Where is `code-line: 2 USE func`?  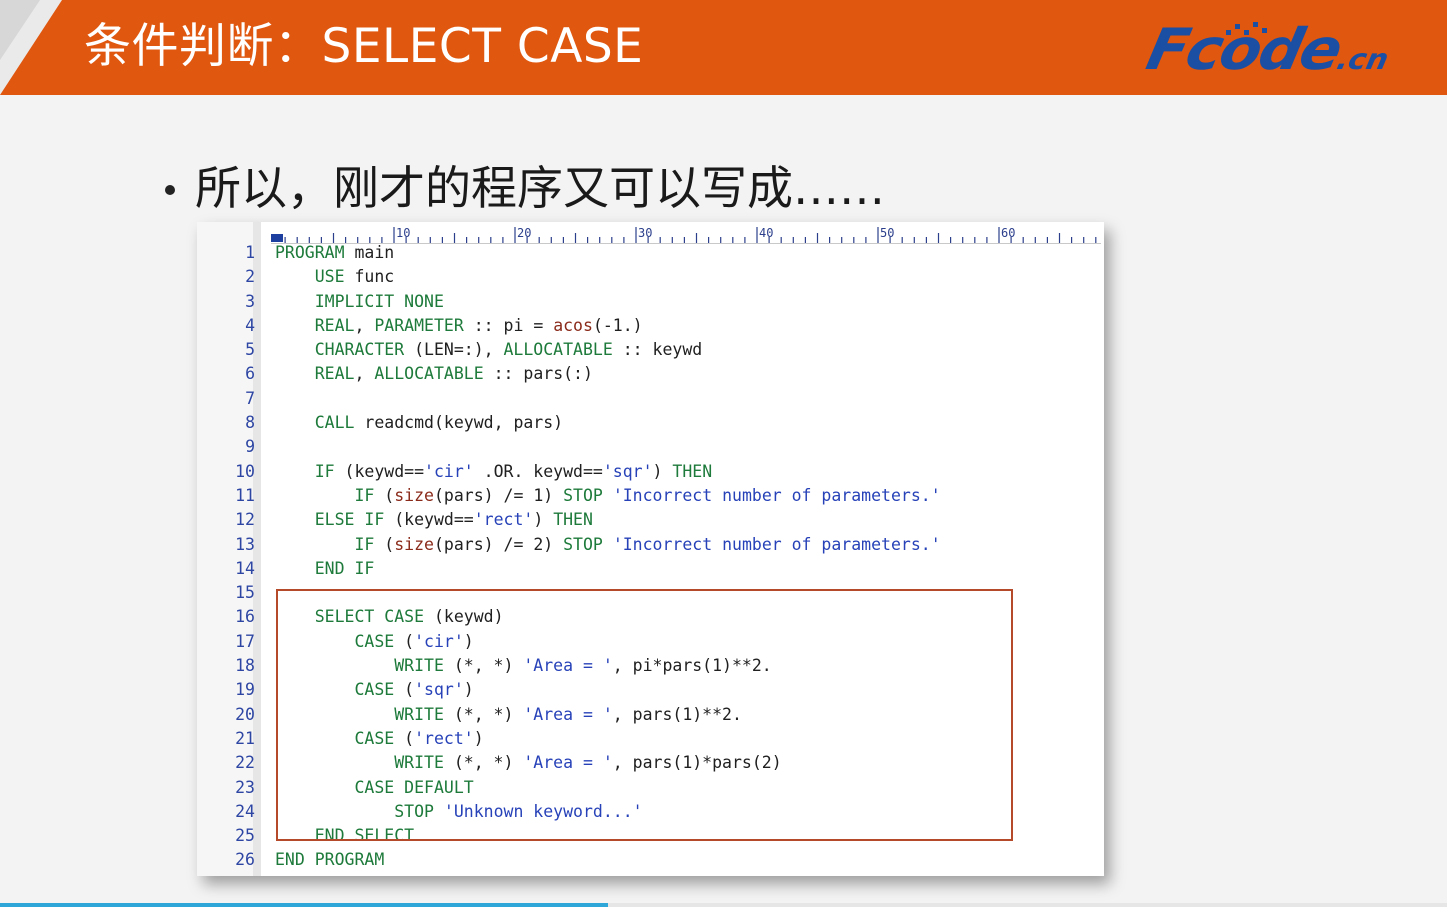 code-line: 2 USE func is located at coordinates (650, 277).